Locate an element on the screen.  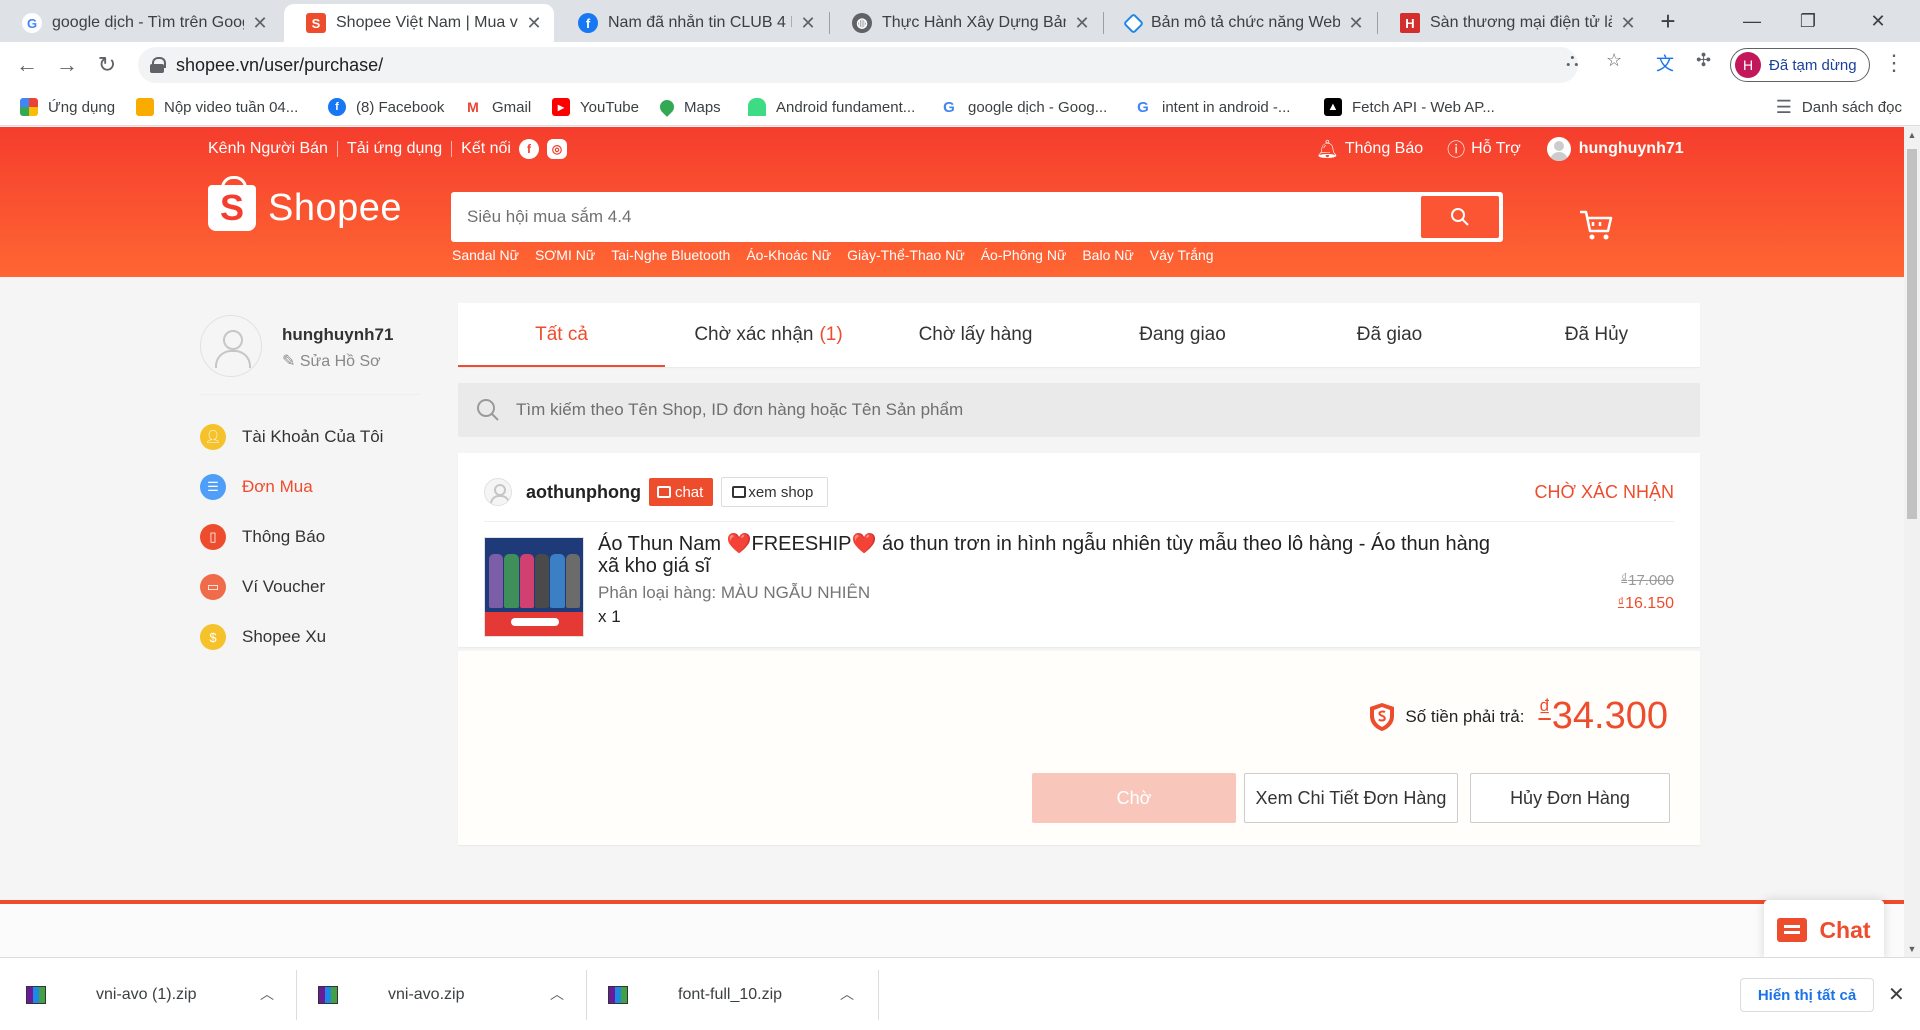
url-bar: shopee.vn/user/purchase/ is located at coordinates (858, 65).